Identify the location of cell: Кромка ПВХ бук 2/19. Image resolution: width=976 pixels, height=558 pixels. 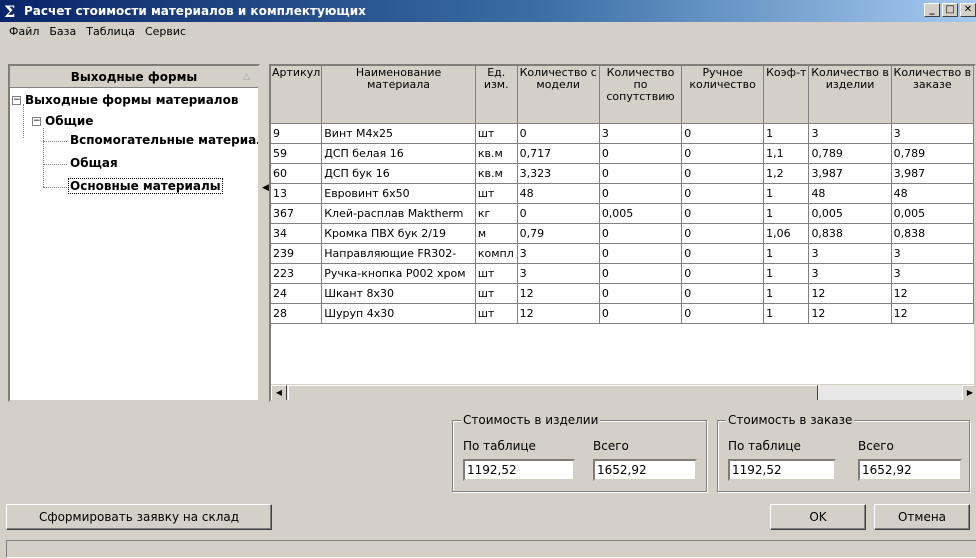
(398, 233).